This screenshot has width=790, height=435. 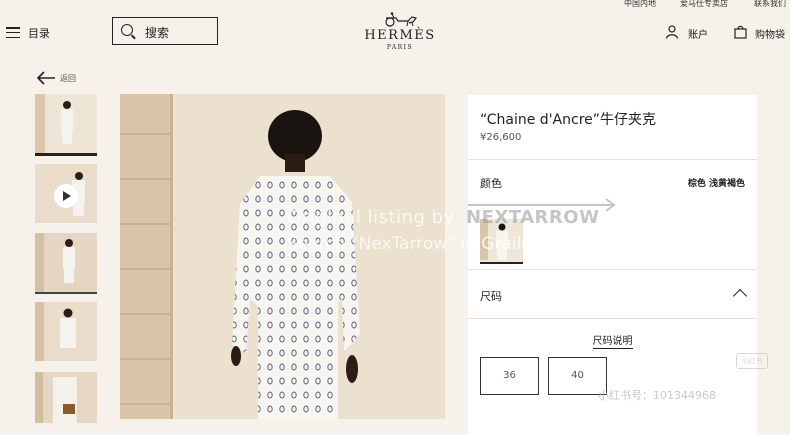 What do you see at coordinates (66, 154) in the screenshot?
I see `thumbnail-selected-indicator` at bounding box center [66, 154].